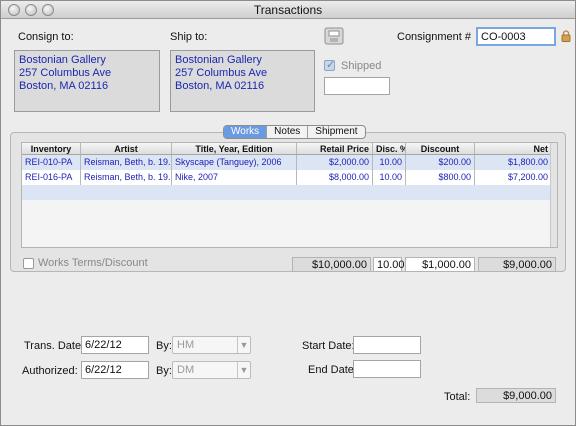 The width and height of the screenshot is (576, 426). What do you see at coordinates (329, 64) in the screenshot?
I see `shipped-checkbox` at bounding box center [329, 64].